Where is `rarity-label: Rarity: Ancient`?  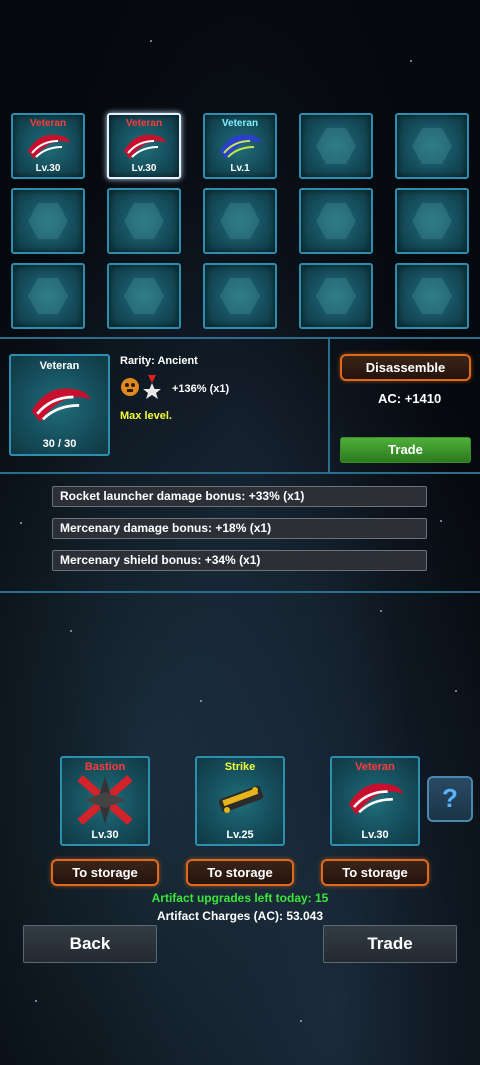 rarity-label: Rarity: Ancient is located at coordinates (159, 361).